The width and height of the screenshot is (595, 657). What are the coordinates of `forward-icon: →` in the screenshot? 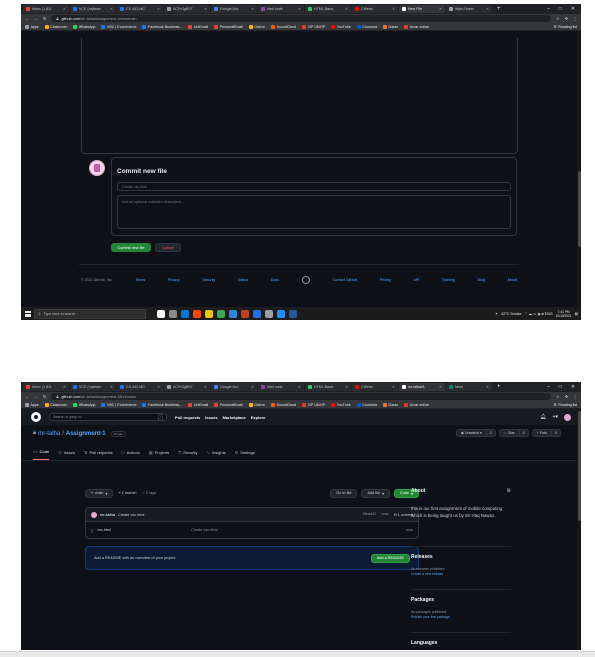 It's located at (36, 18).